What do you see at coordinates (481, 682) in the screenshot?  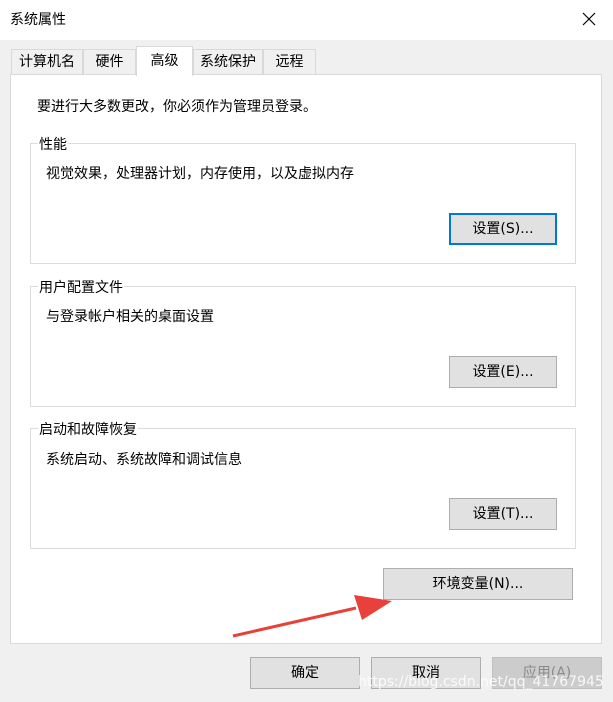 I see `watermark: https://blog.csdn.net/qq_41767945` at bounding box center [481, 682].